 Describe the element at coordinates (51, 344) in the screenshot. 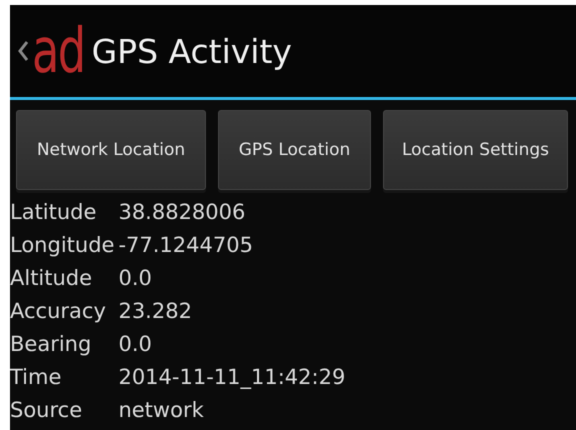

I see `field-label: Bearing` at that location.